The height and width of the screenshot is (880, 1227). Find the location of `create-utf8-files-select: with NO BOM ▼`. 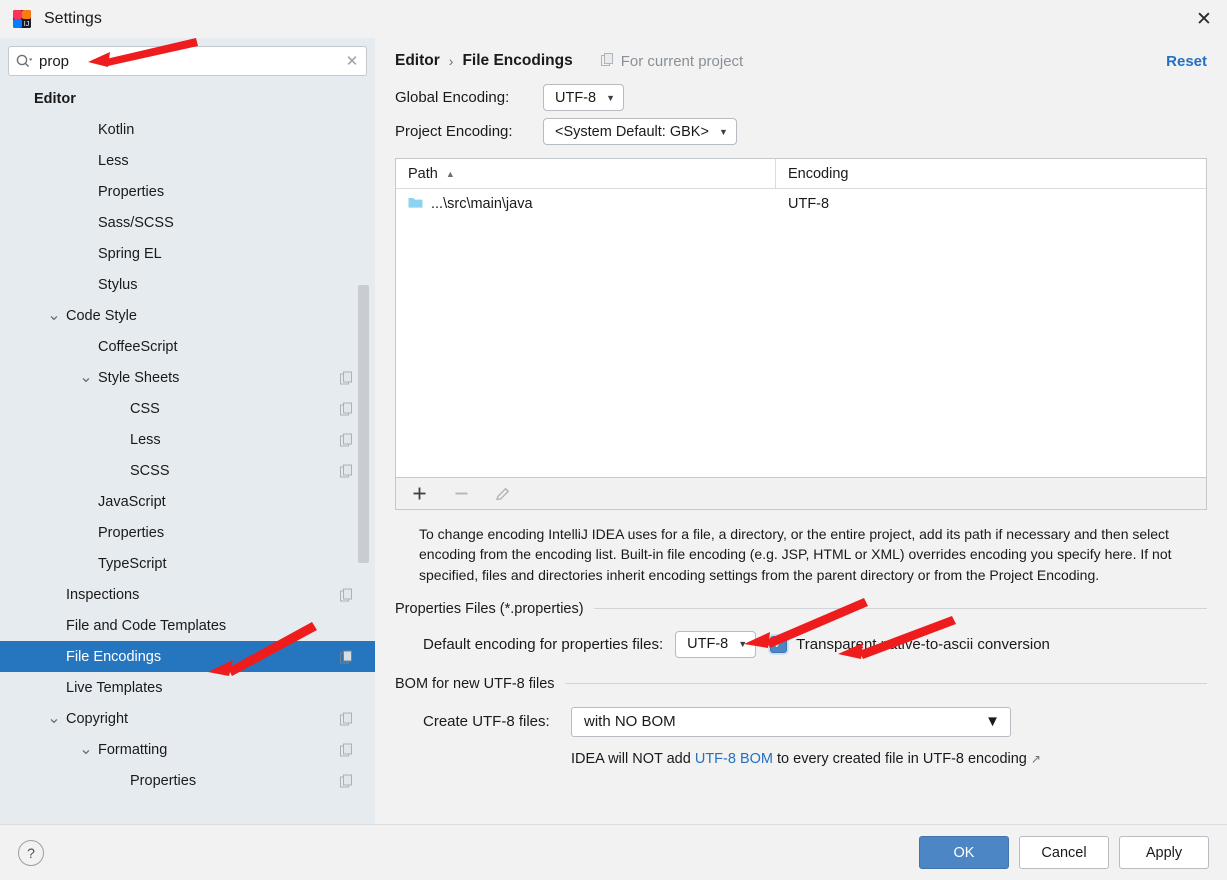

create-utf8-files-select: with NO BOM ▼ is located at coordinates (791, 721).